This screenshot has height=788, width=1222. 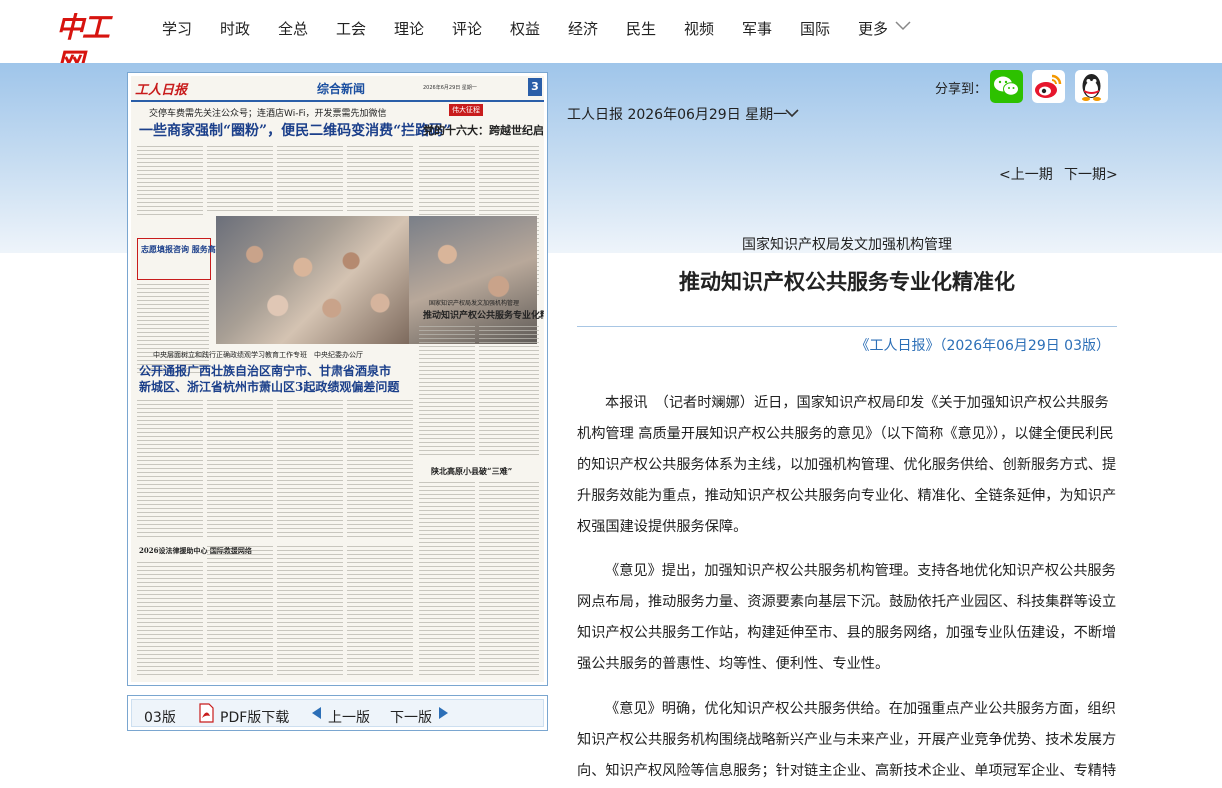 What do you see at coordinates (1091, 174) in the screenshot?
I see `next-issue-link: 下一期>` at bounding box center [1091, 174].